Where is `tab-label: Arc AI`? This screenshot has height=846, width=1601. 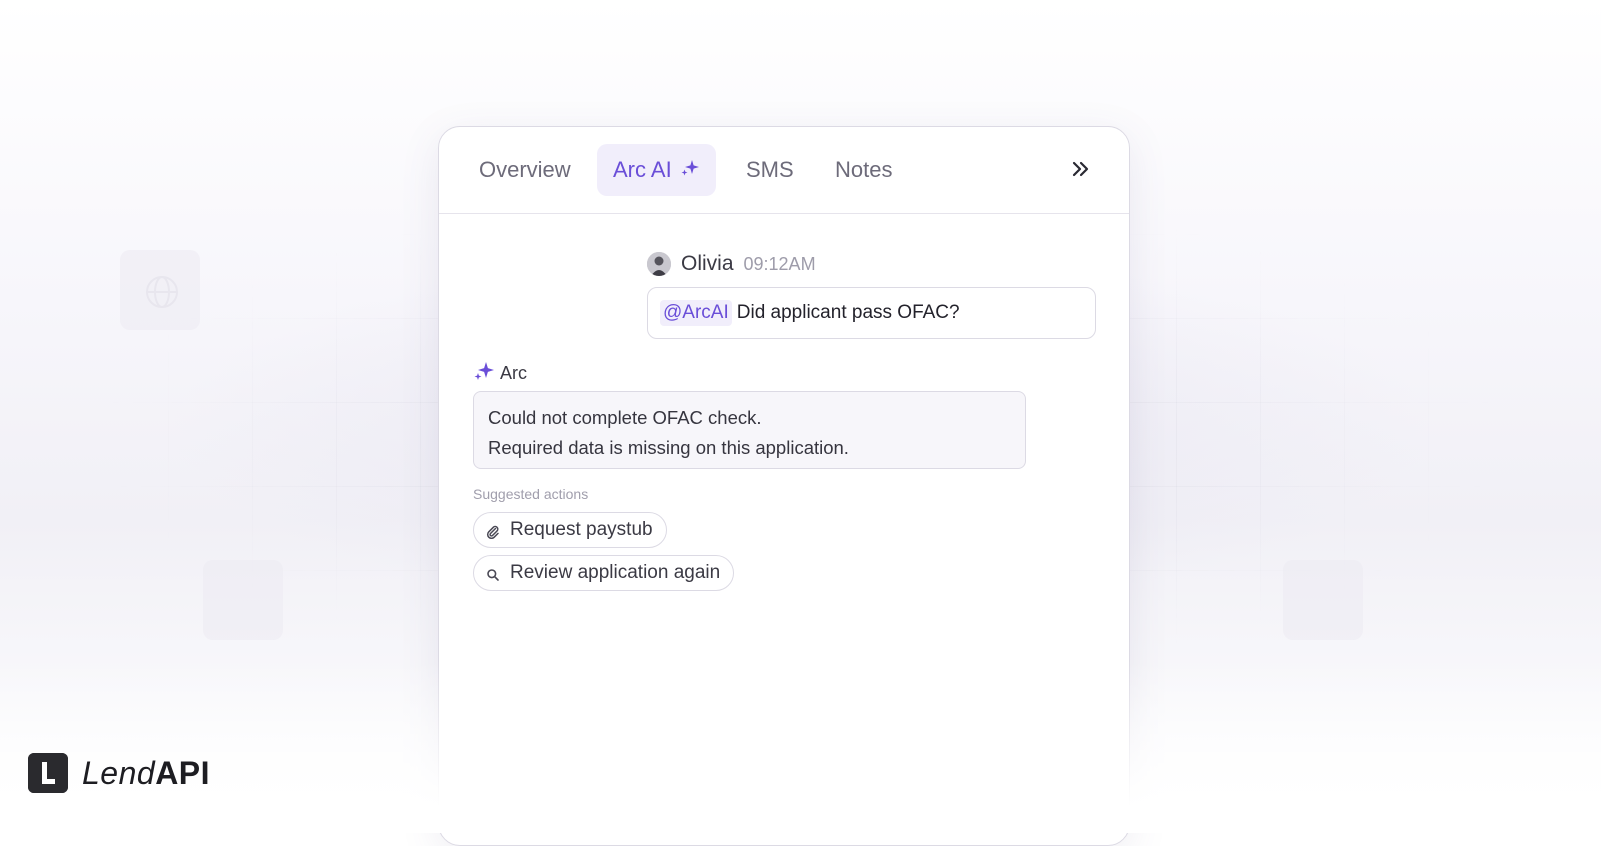 tab-label: Arc AI is located at coordinates (642, 169).